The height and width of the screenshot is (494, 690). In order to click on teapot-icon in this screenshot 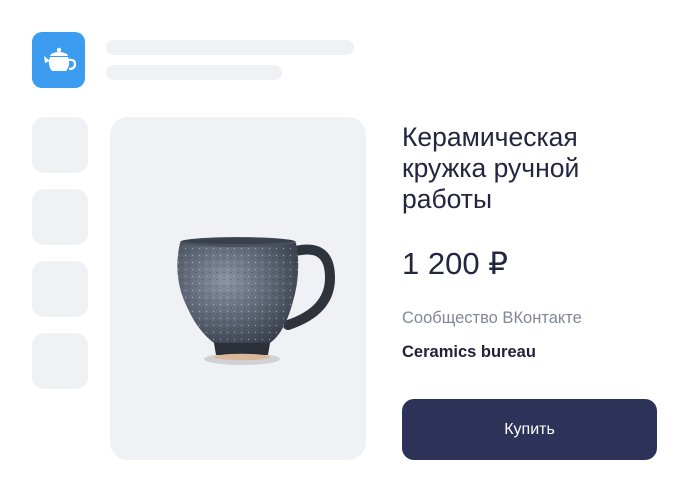, I will do `click(58, 60)`.